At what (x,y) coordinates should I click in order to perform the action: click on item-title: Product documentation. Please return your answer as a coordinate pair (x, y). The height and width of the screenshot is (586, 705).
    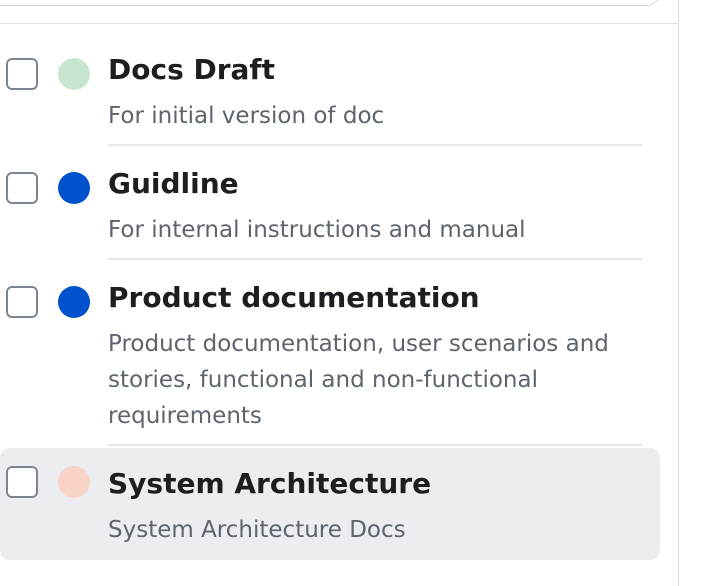
    Looking at the image, I should click on (294, 297).